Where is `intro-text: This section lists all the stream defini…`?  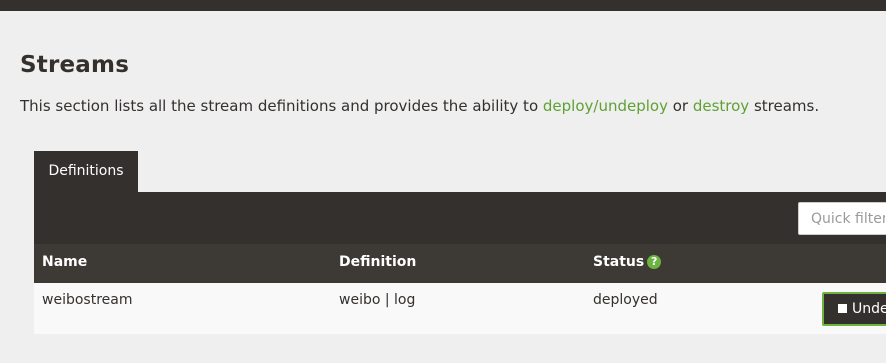
intro-text: This section lists all the stream defini… is located at coordinates (281, 106).